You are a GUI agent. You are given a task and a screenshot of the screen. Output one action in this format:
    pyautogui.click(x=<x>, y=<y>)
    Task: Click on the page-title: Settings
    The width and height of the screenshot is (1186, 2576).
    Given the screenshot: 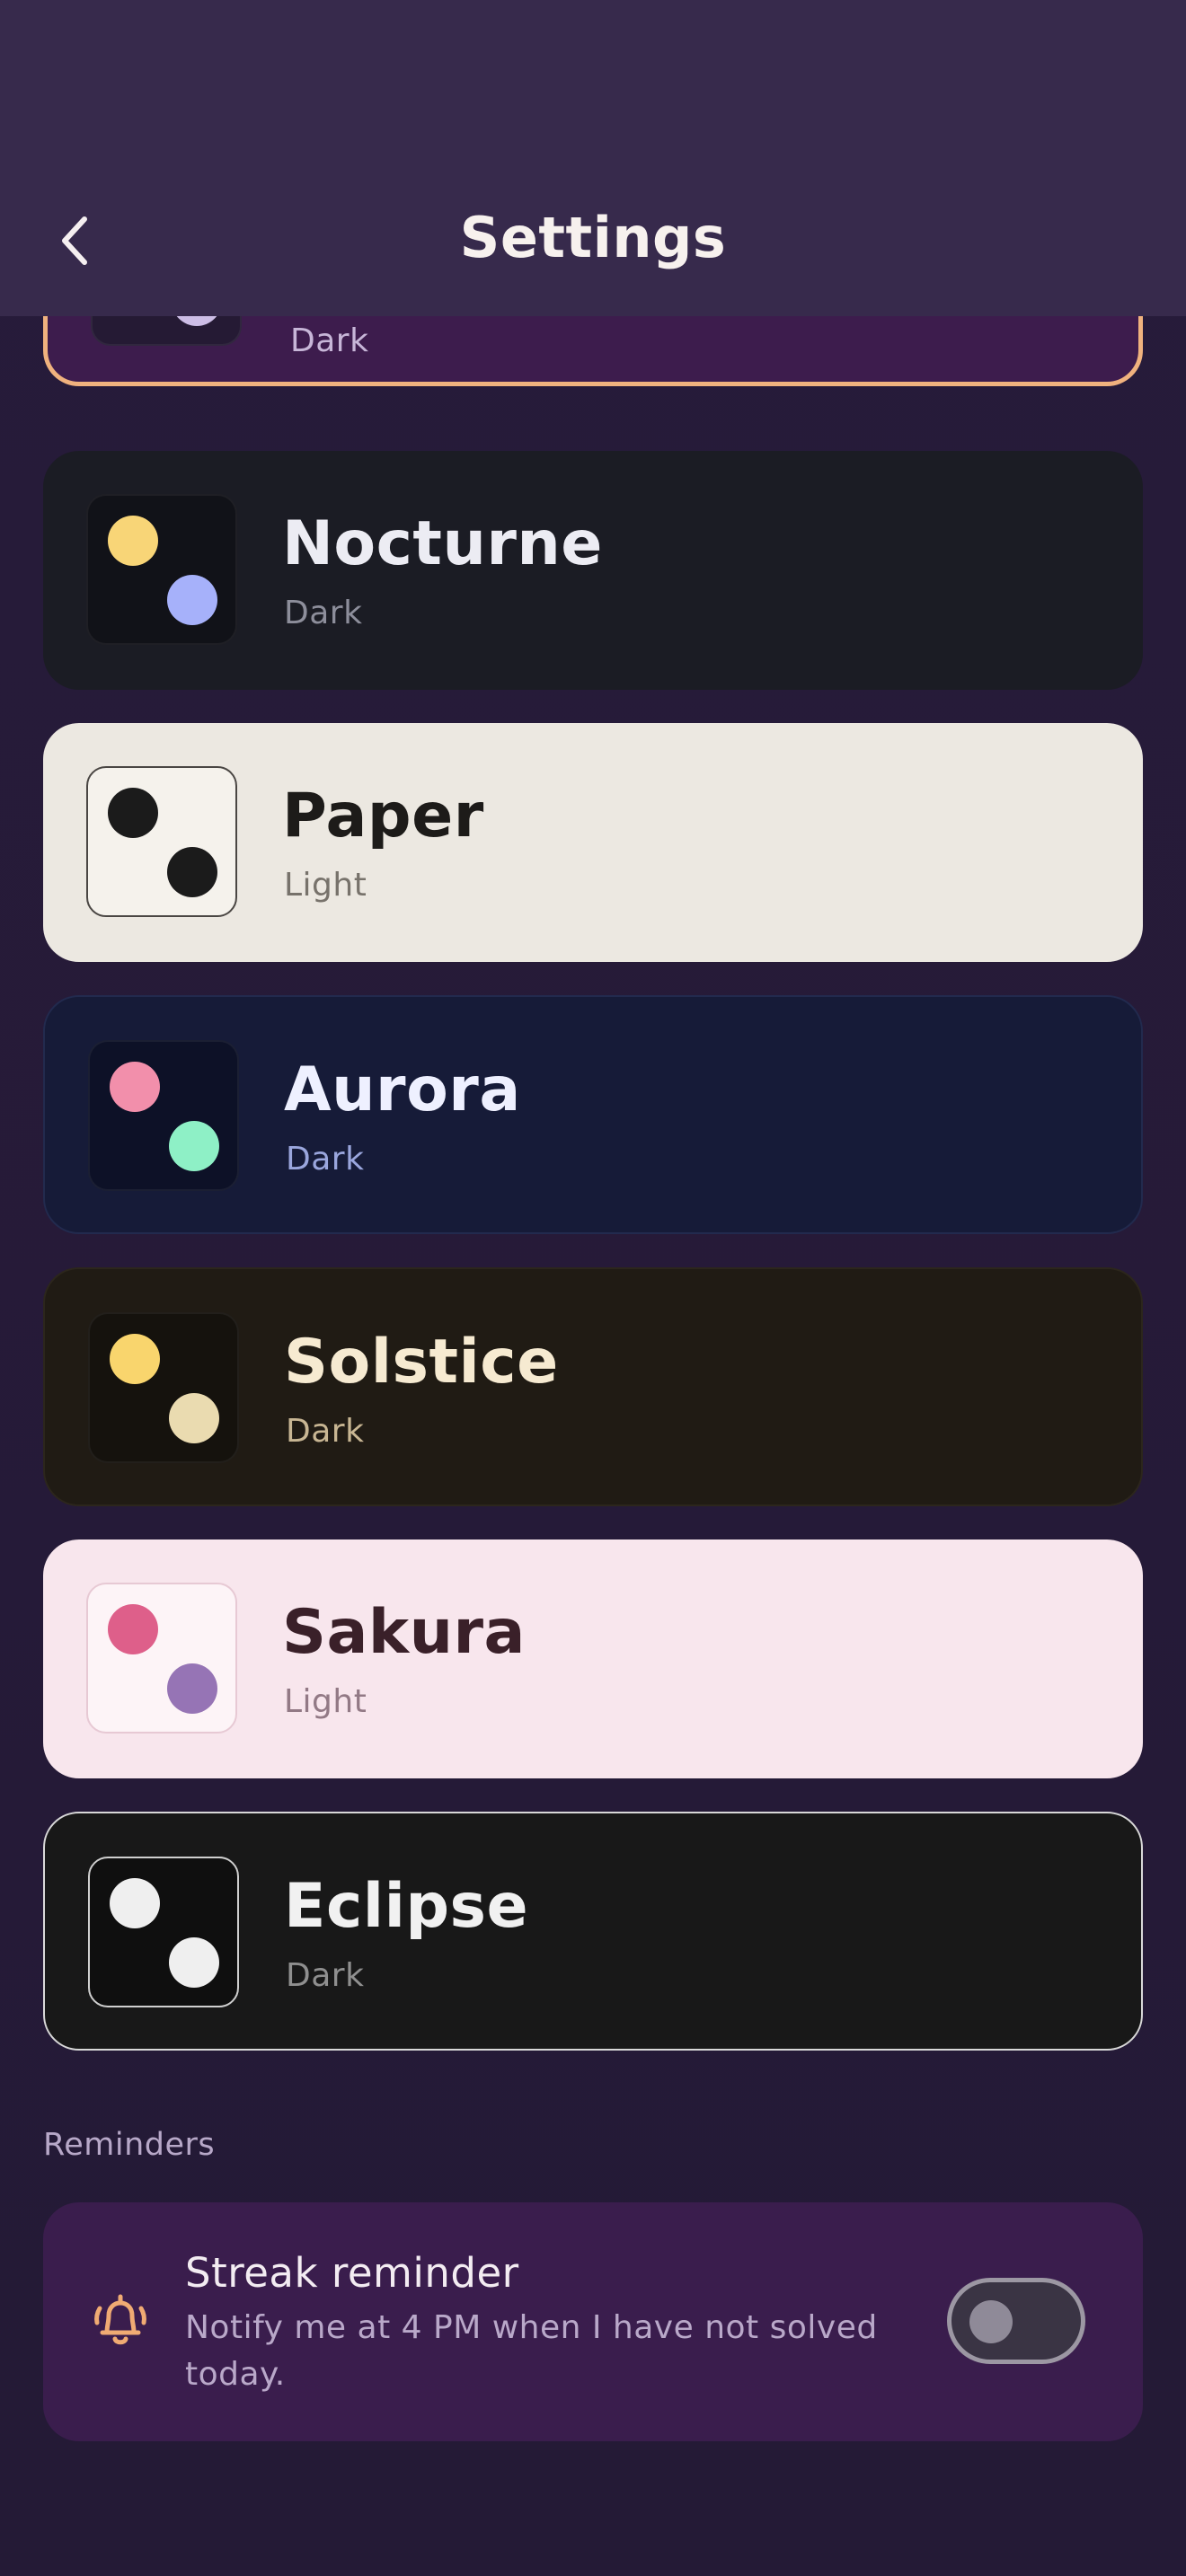 What is the action you would take?
    pyautogui.click(x=593, y=237)
    